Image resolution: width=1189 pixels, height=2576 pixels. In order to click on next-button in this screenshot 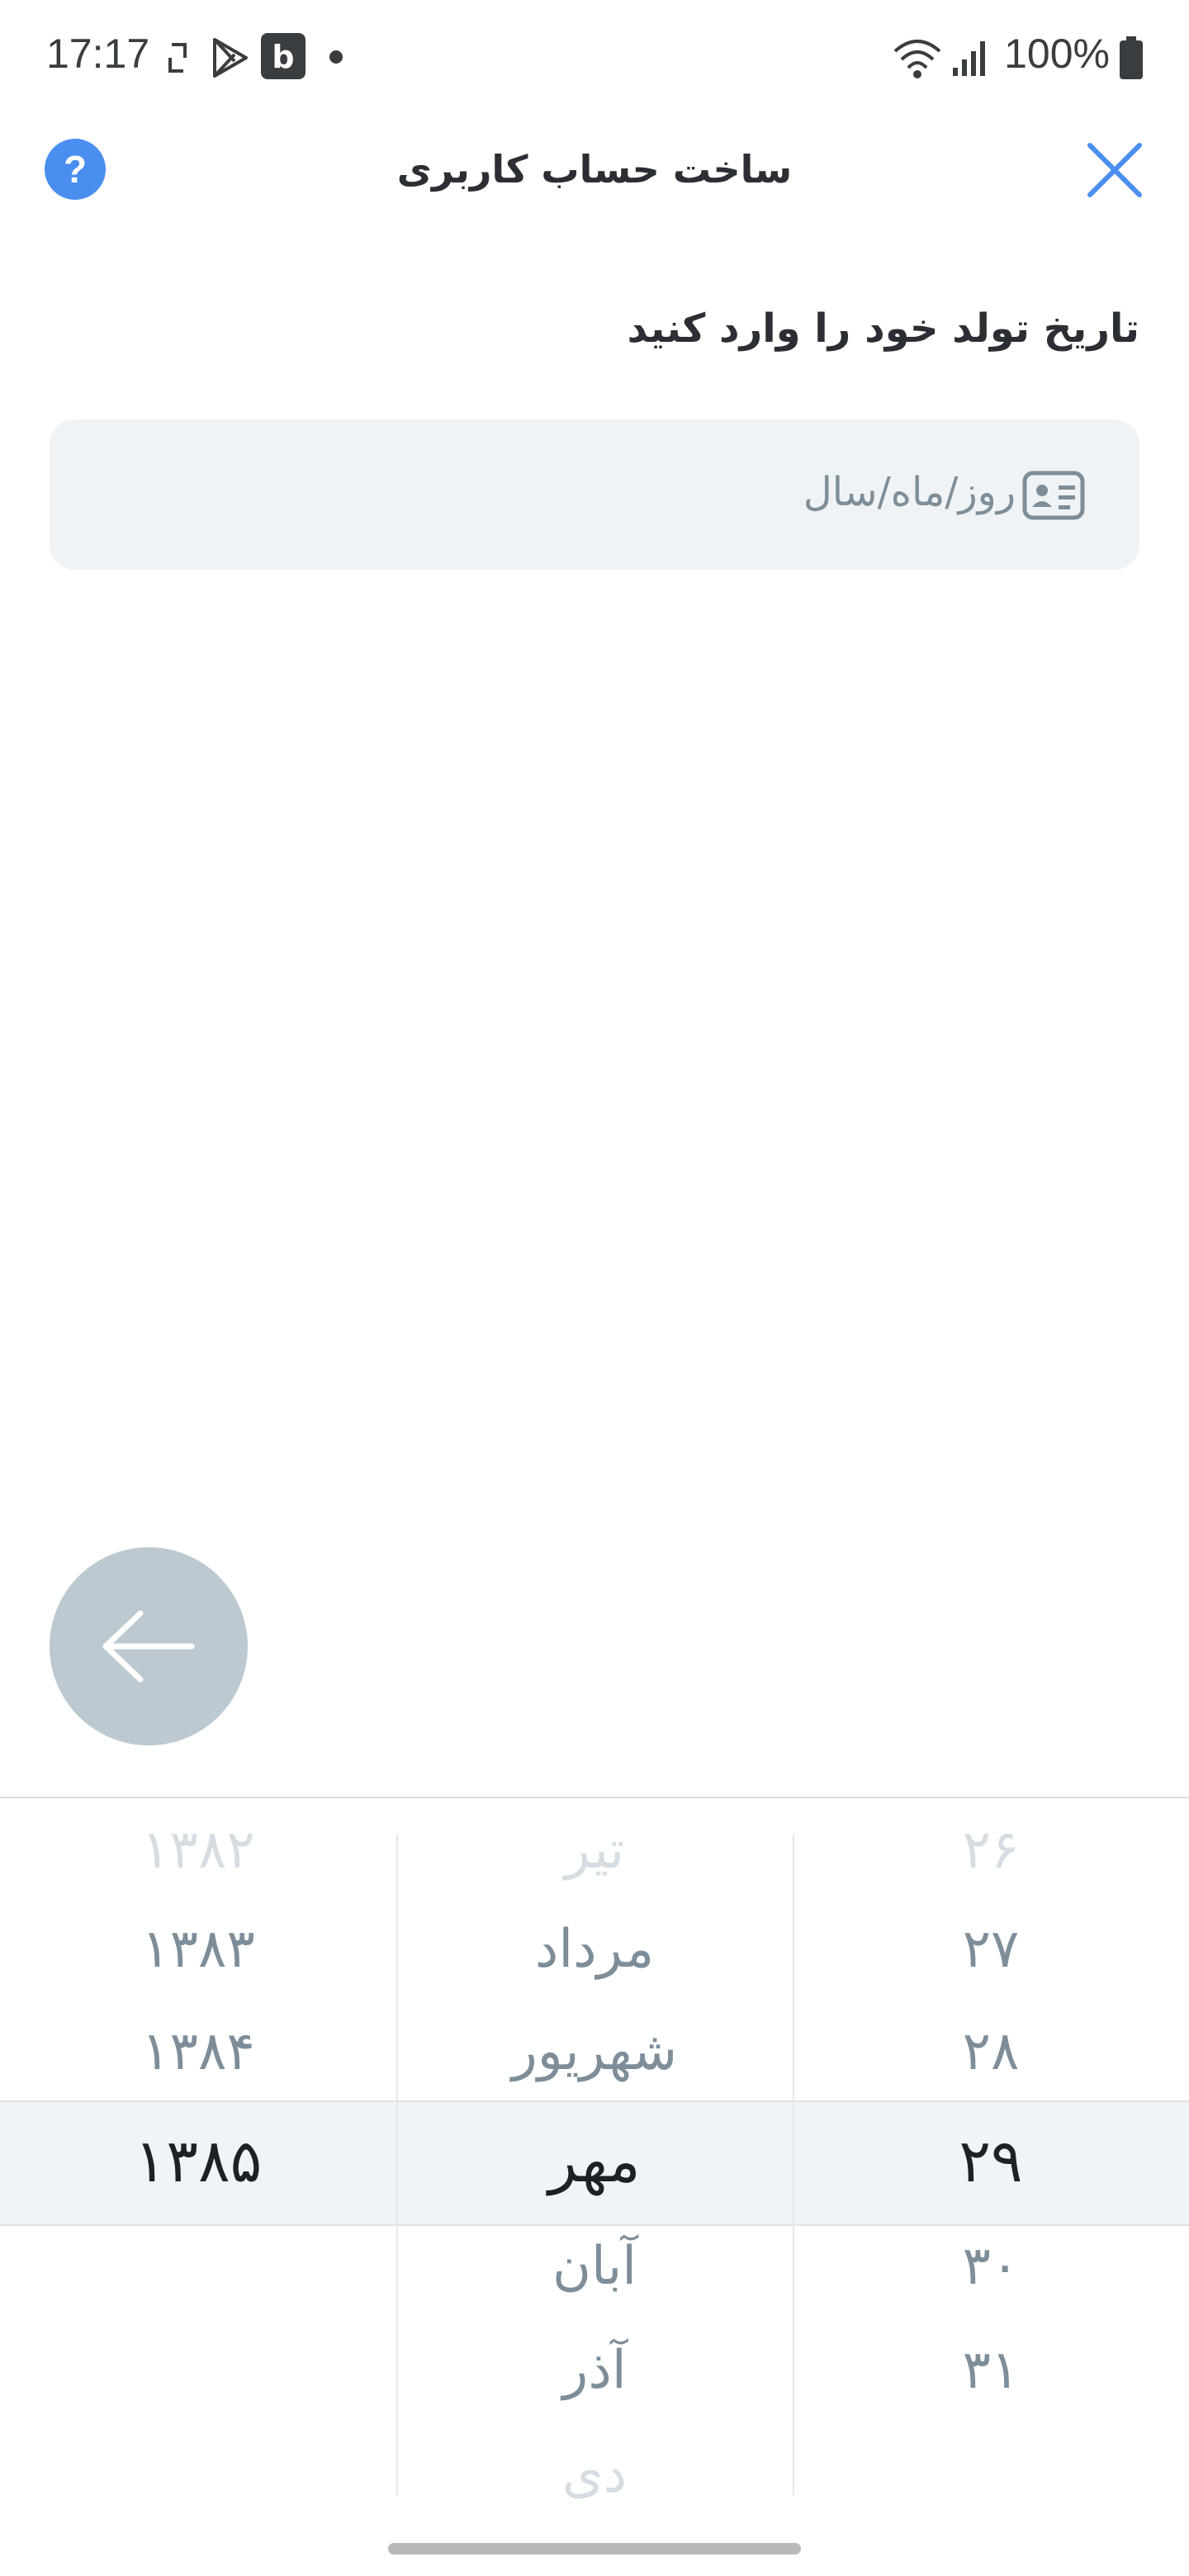, I will do `click(149, 1646)`.